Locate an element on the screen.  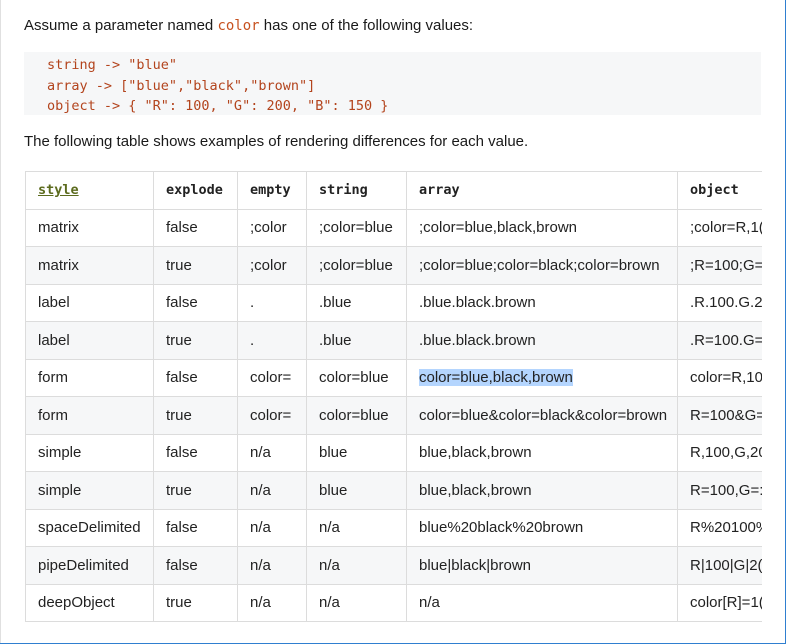
table-header-row: style explode empty string array object is located at coordinates (393, 190).